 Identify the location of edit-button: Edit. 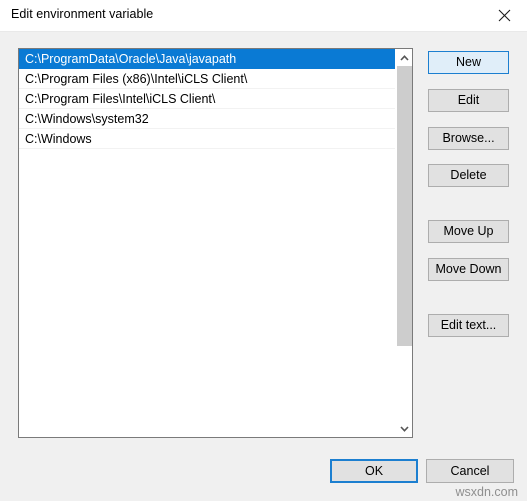
(468, 100).